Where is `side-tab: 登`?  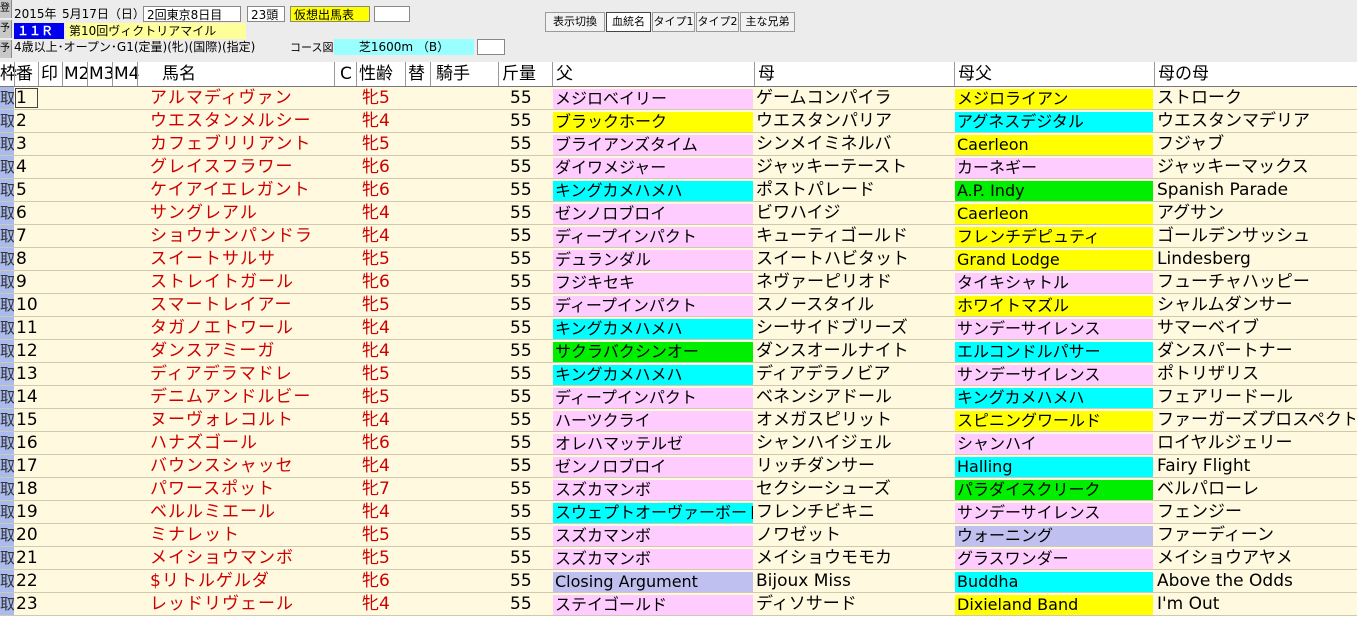 side-tab: 登 is located at coordinates (6, 9).